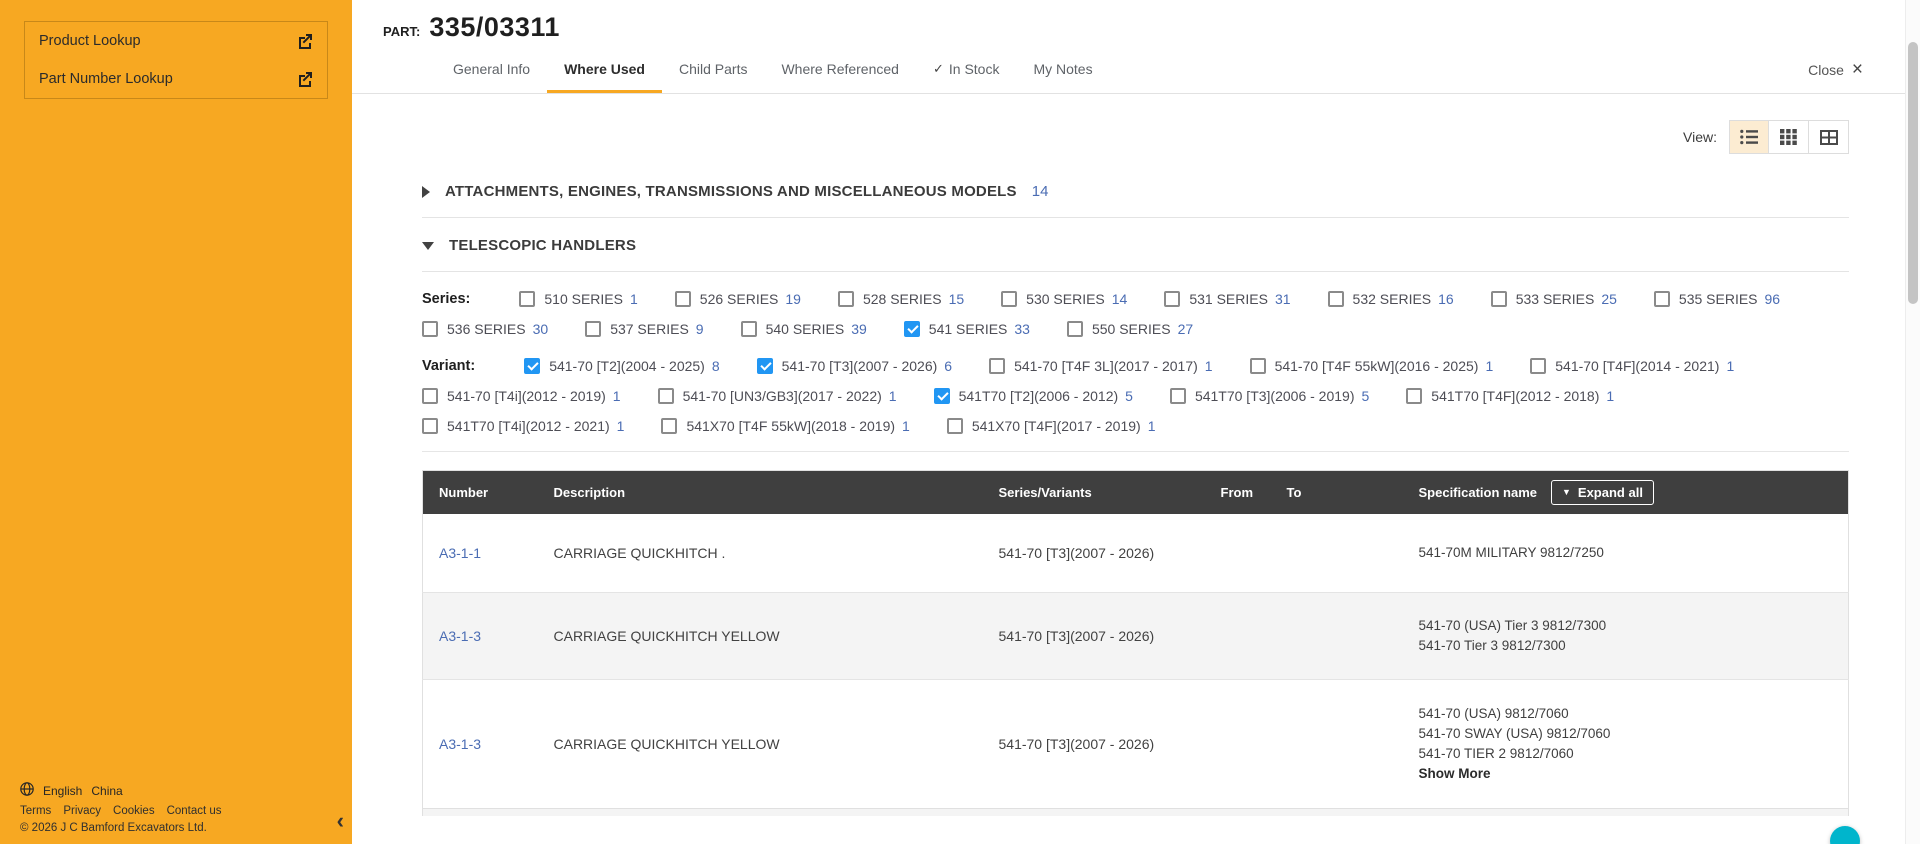  Describe the element at coordinates (1227, 299) in the screenshot. I see `series-checkbox-531-series: 531 SERIES 31` at that location.